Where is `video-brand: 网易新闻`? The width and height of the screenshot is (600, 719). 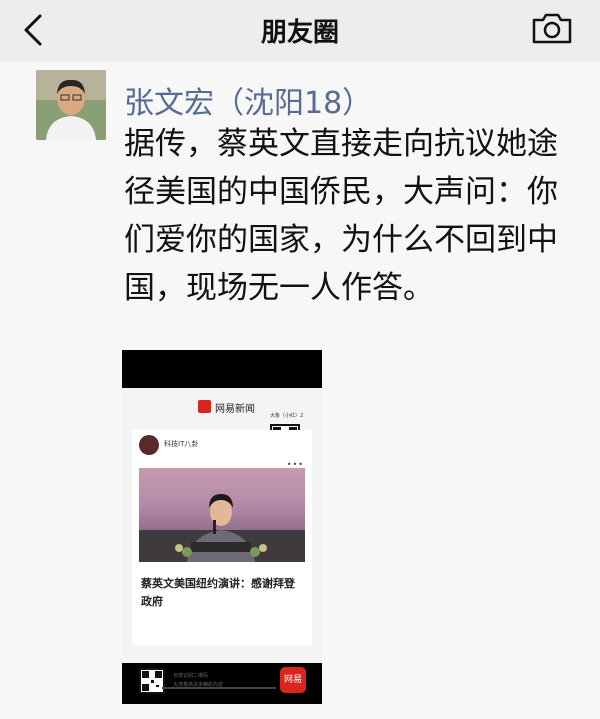
video-brand: 网易新闻 is located at coordinates (235, 409).